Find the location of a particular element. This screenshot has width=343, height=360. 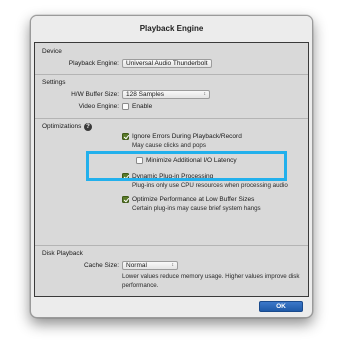

hw-buffer-value: 128 Samples is located at coordinates (145, 94).